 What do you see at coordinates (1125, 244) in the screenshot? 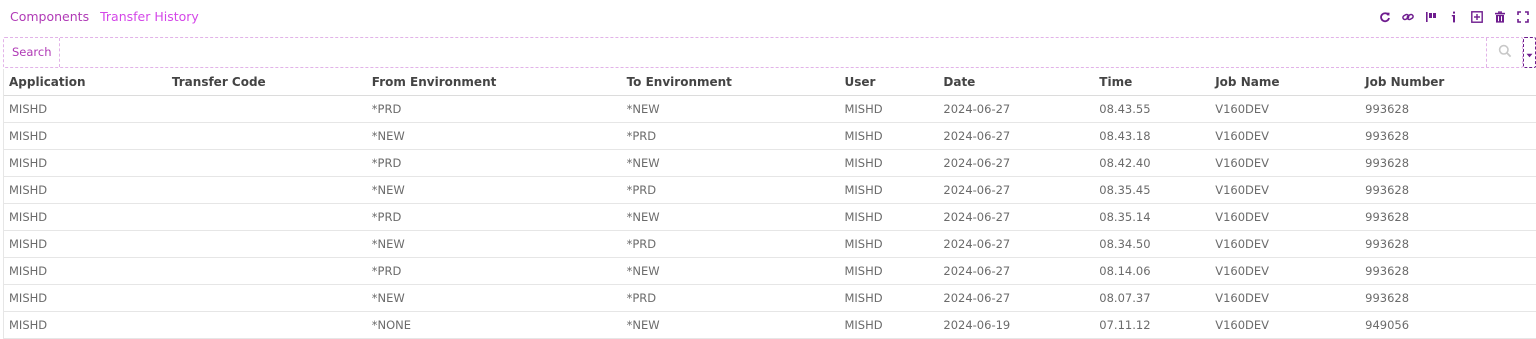
I see `cell-time: 08.34.50` at bounding box center [1125, 244].